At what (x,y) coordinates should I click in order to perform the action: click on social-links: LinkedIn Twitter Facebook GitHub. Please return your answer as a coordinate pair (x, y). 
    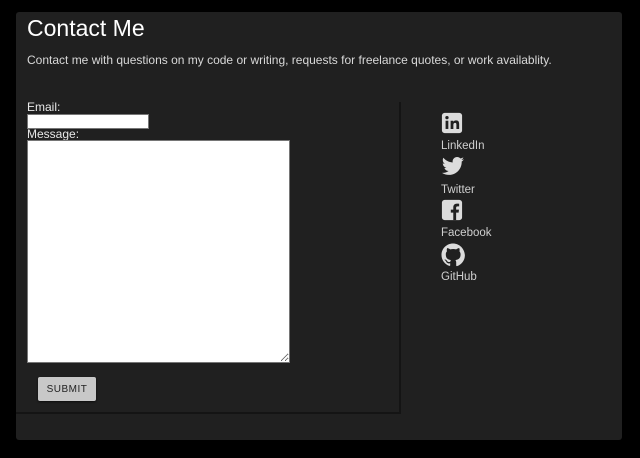
    Looking at the image, I should click on (486, 199).